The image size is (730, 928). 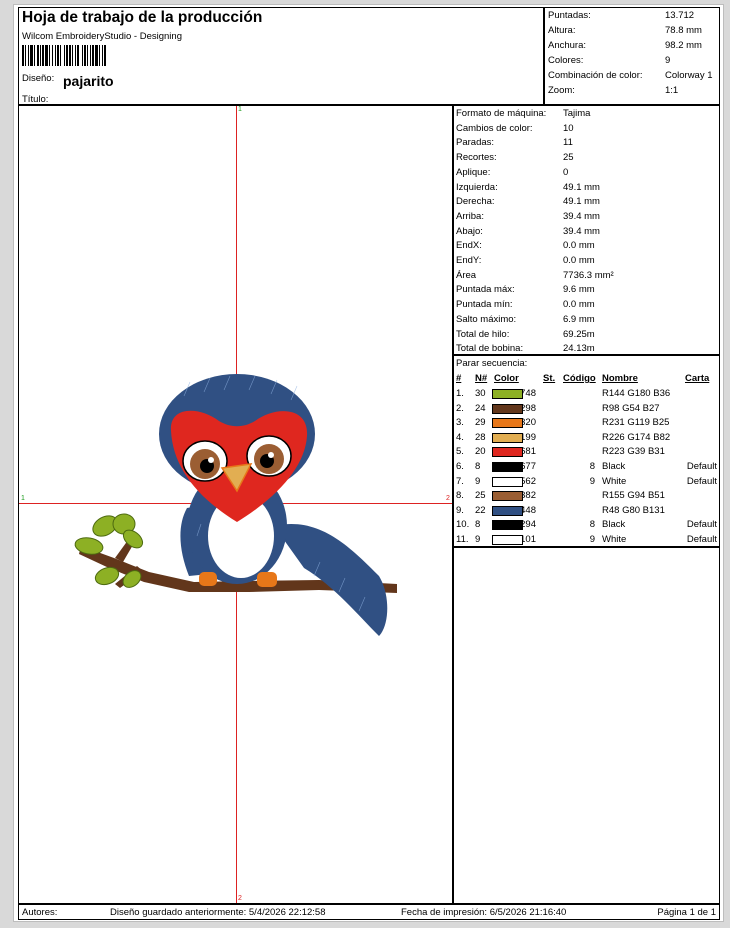 What do you see at coordinates (586, 526) in the screenshot?
I see `sequence-row: 10. 8 2.294 8 Black Default` at bounding box center [586, 526].